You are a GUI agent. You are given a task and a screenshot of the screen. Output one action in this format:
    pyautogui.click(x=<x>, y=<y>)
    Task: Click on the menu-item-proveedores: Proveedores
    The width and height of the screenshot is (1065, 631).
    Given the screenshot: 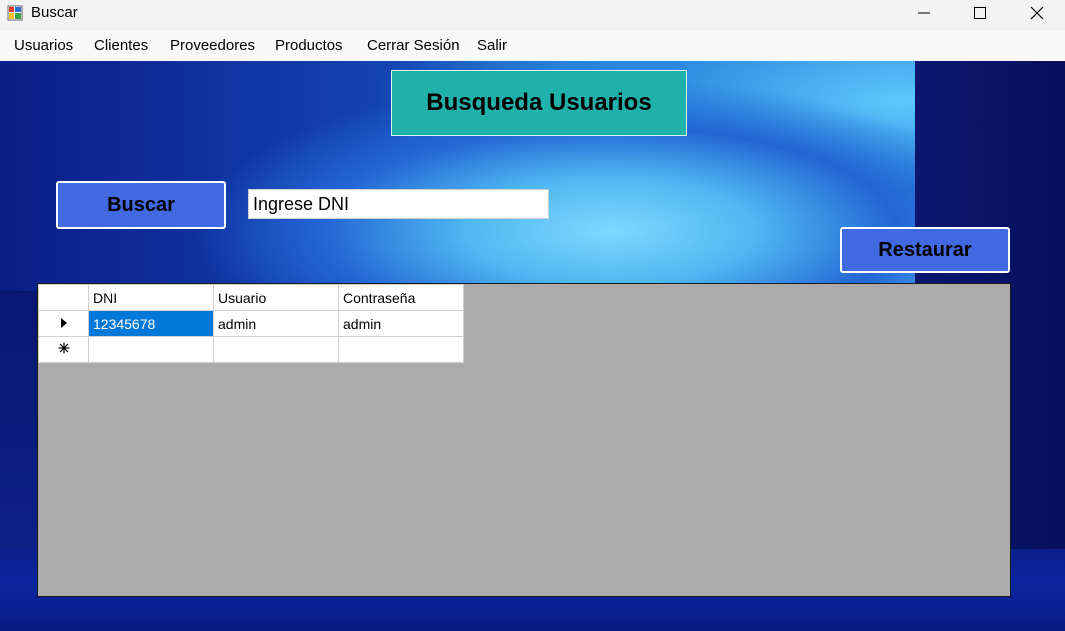 What is the action you would take?
    pyautogui.click(x=212, y=45)
    